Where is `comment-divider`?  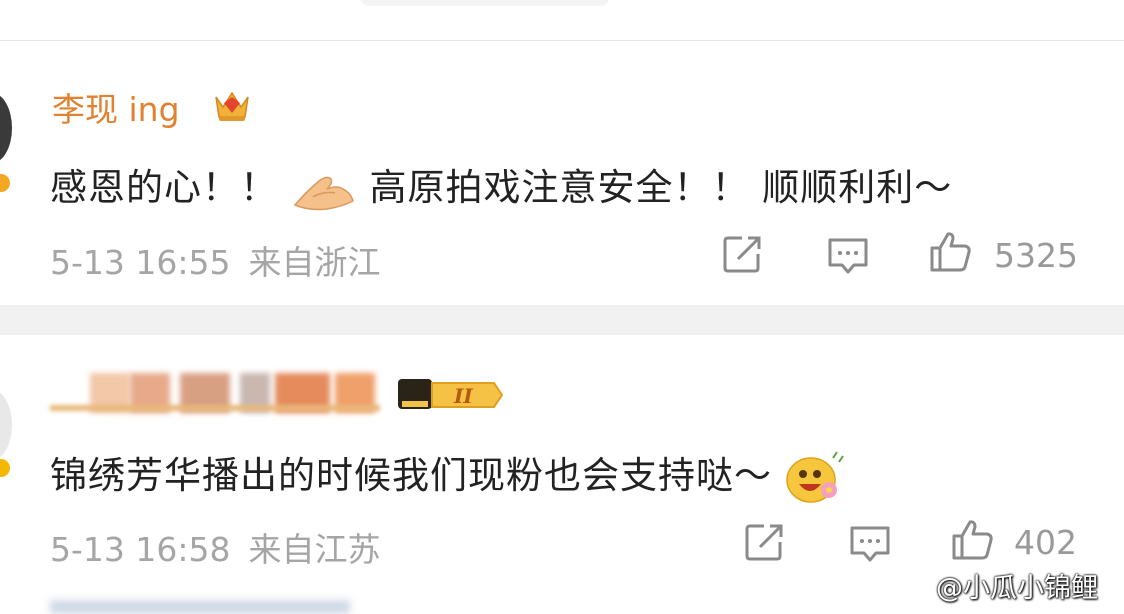 comment-divider is located at coordinates (562, 320).